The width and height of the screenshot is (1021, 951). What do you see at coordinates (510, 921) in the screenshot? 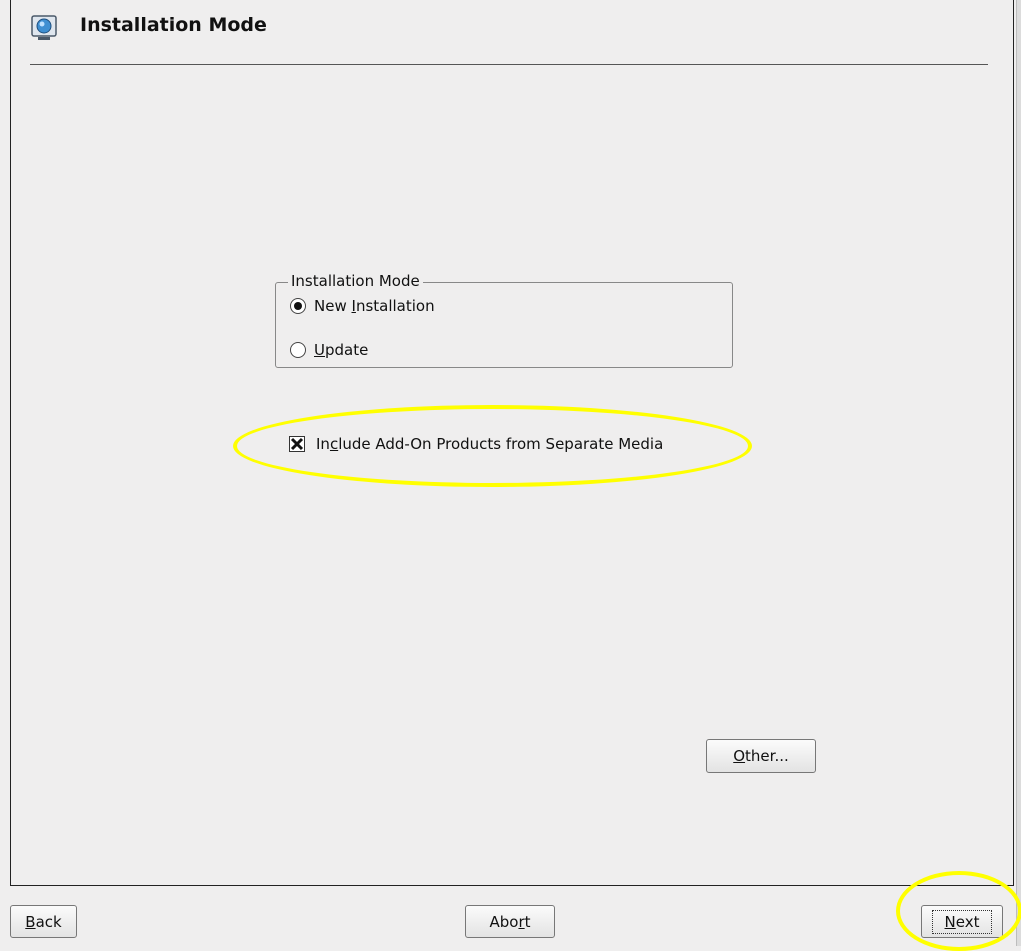
I see `abort-button: Abo r t` at bounding box center [510, 921].